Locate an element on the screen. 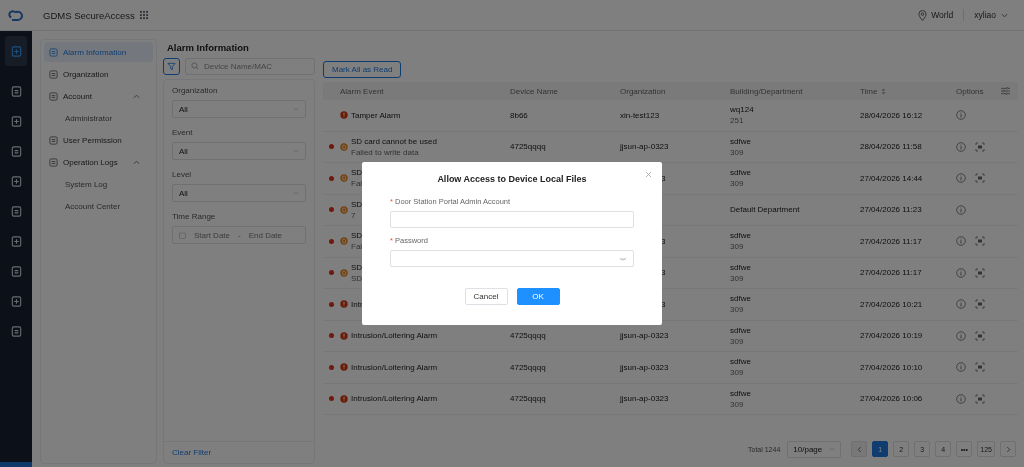 Image resolution: width=1024 pixels, height=467 pixels. nav-item: User Permission is located at coordinates (98, 140).